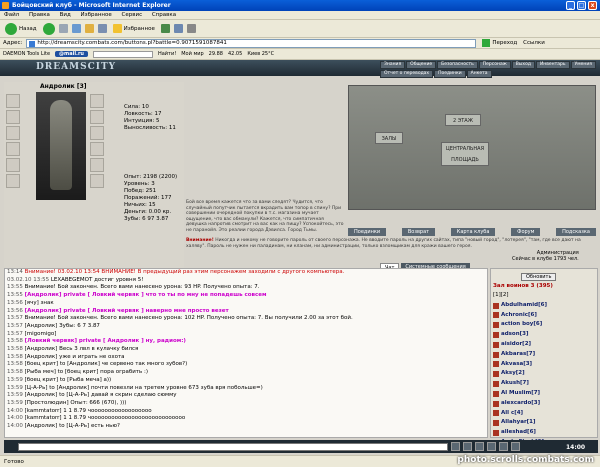 The width and height of the screenshot is (600, 467). What do you see at coordinates (543, 325) in the screenshot?
I see `player-entry: action boy[6]` at bounding box center [543, 325].